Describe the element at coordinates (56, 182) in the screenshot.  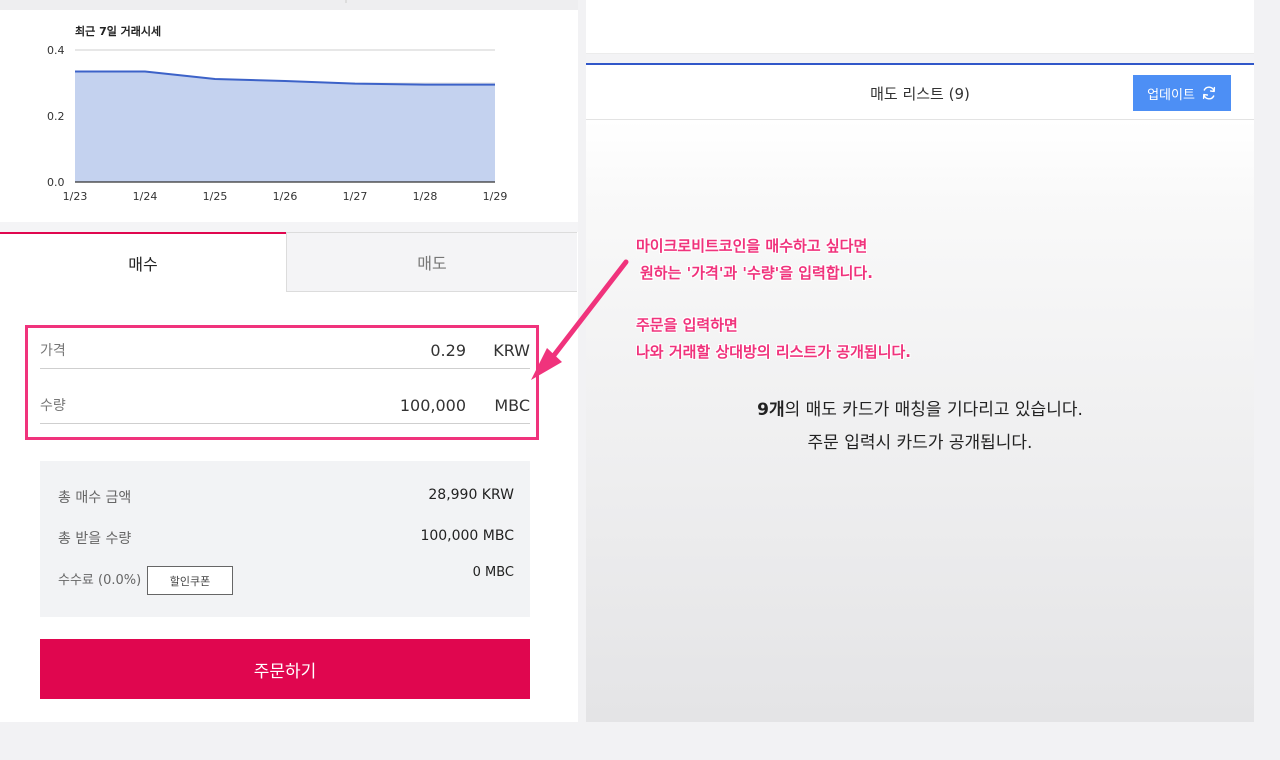
I see `y-tick-label: 0.0` at that location.